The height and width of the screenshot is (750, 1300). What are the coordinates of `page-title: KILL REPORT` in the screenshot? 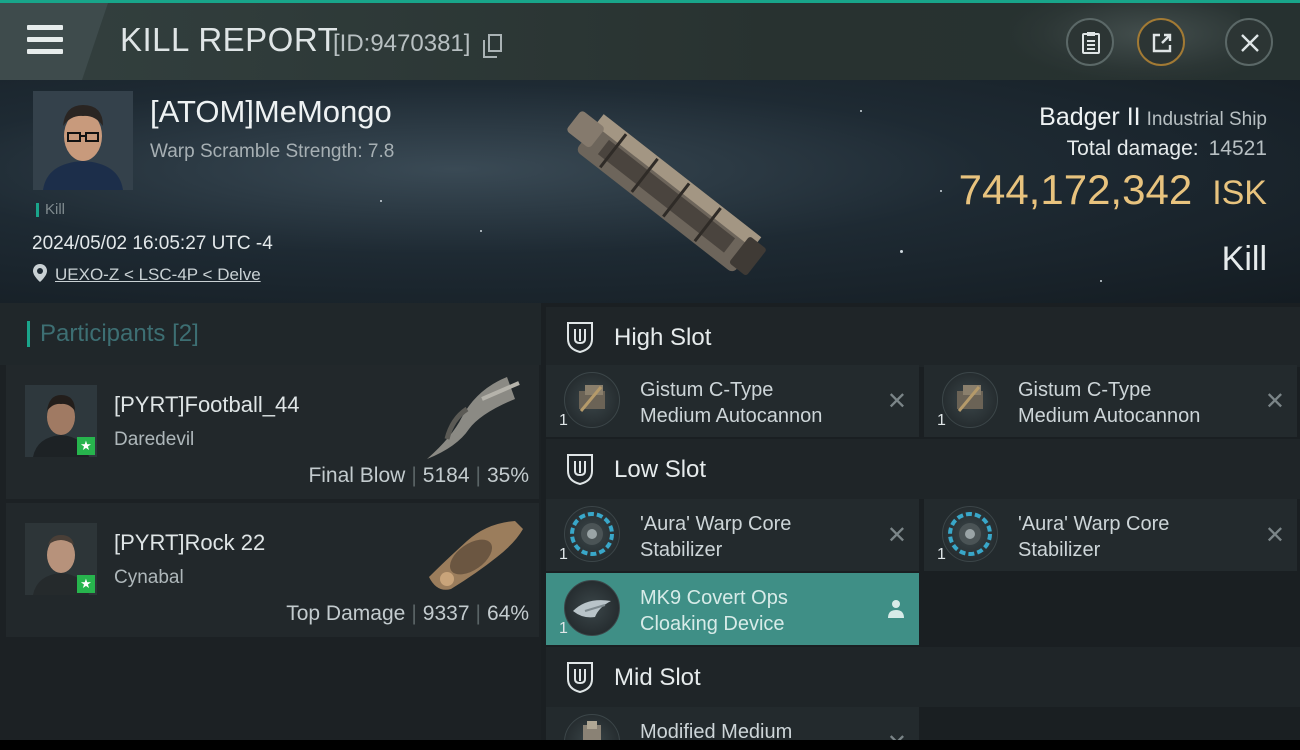 It's located at (229, 39).